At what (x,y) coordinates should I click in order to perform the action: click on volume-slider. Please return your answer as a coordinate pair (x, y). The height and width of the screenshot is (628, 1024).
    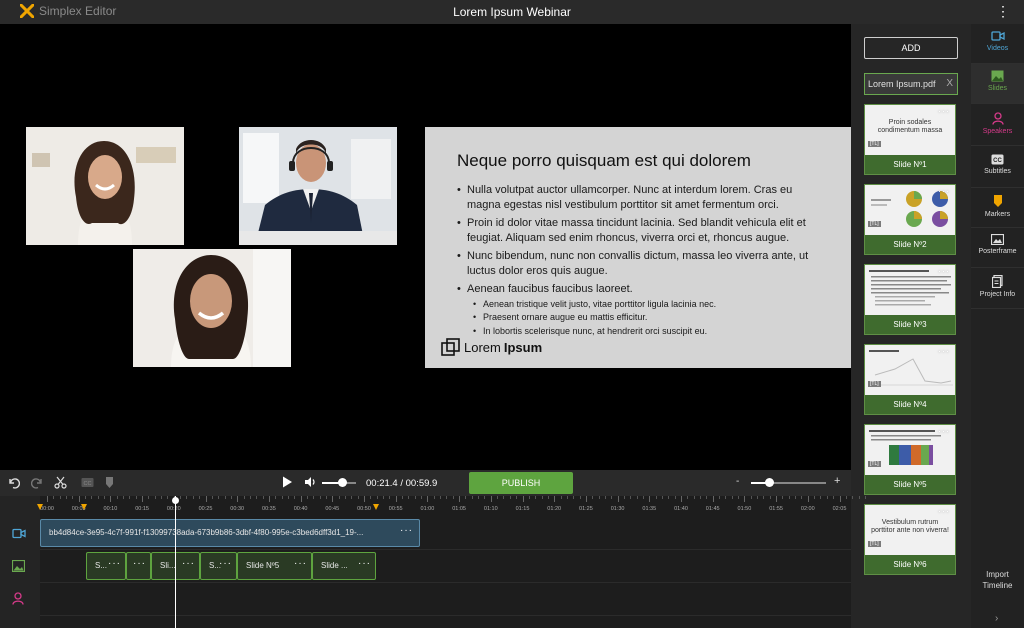
    Looking at the image, I should click on (339, 482).